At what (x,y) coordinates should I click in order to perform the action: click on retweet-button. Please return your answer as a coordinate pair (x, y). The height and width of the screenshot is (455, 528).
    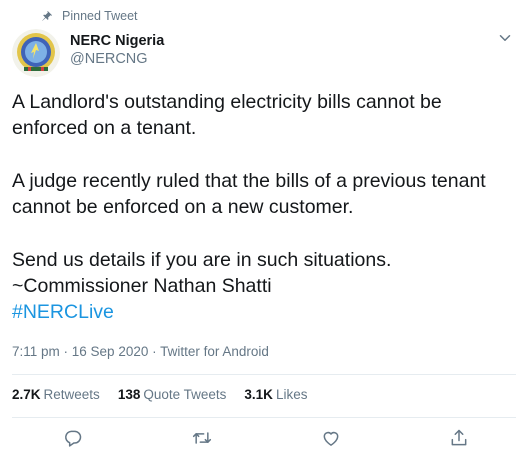
    Looking at the image, I should click on (202, 438).